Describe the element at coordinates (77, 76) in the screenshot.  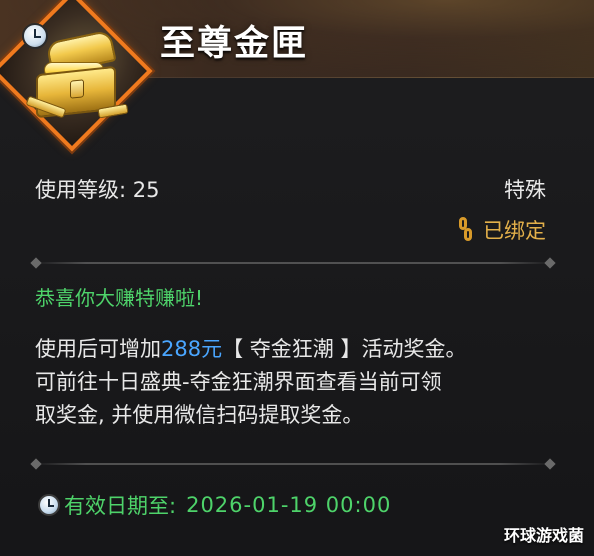
I see `treasure-chest-icon` at that location.